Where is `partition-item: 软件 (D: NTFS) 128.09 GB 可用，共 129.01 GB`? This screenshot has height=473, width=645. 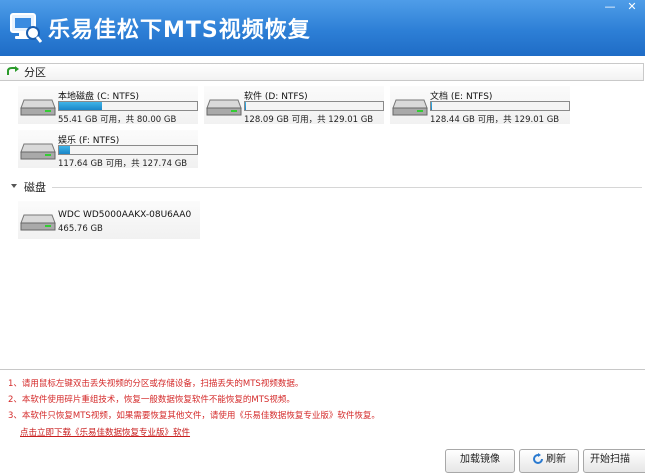 partition-item: 软件 (D: NTFS) 128.09 GB 可用，共 129.01 GB is located at coordinates (294, 105).